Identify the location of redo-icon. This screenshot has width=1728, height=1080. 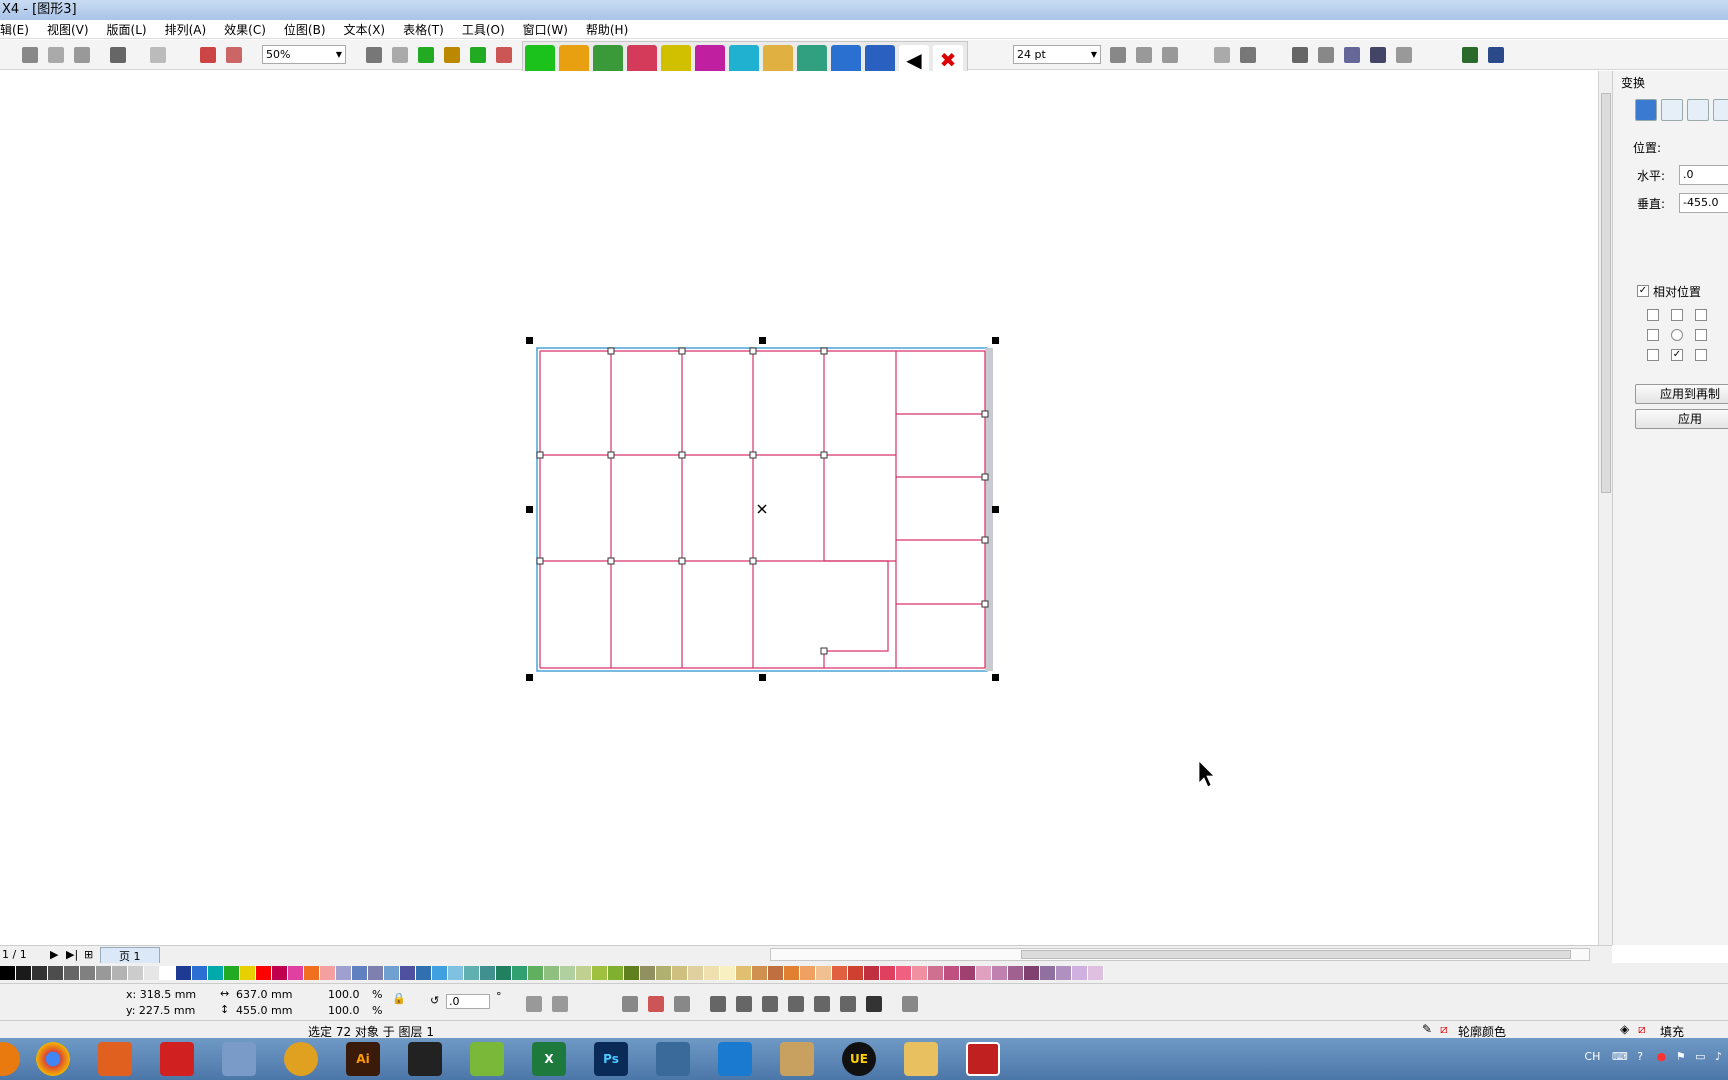
(158, 55).